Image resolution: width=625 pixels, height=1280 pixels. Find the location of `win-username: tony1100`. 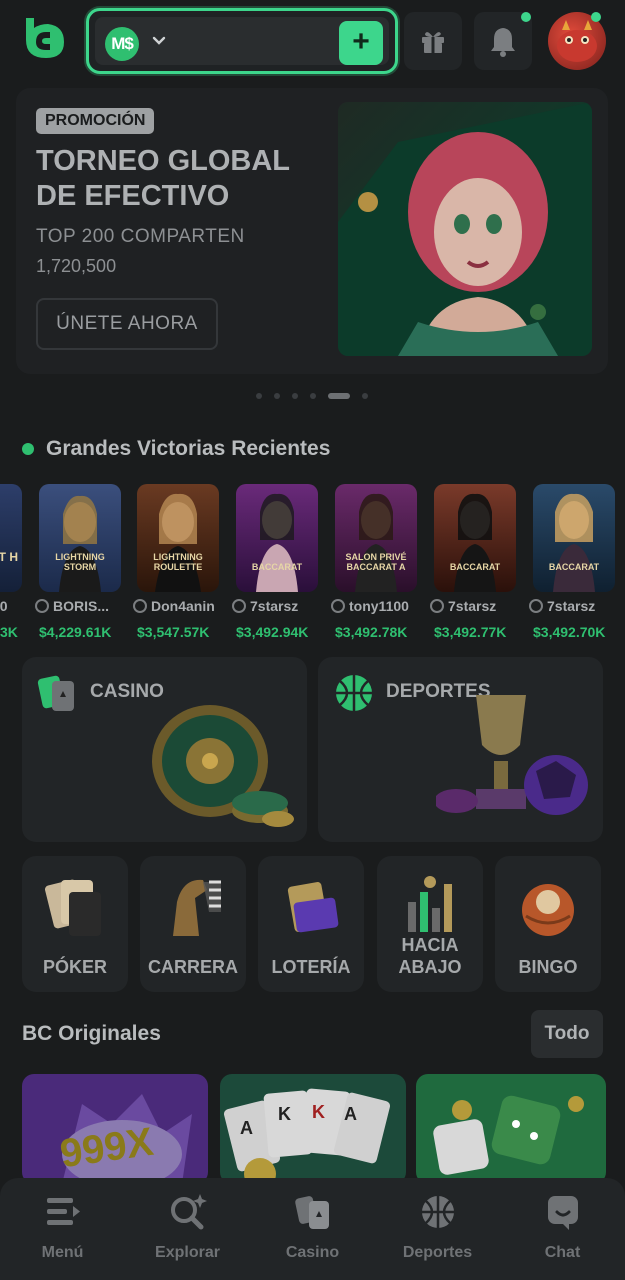

win-username: tony1100 is located at coordinates (381, 606).